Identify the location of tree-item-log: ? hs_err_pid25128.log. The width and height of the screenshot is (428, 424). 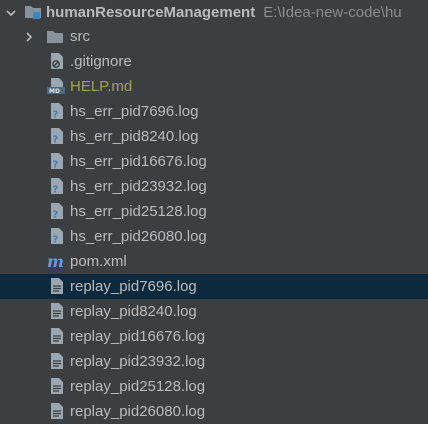
(214, 211).